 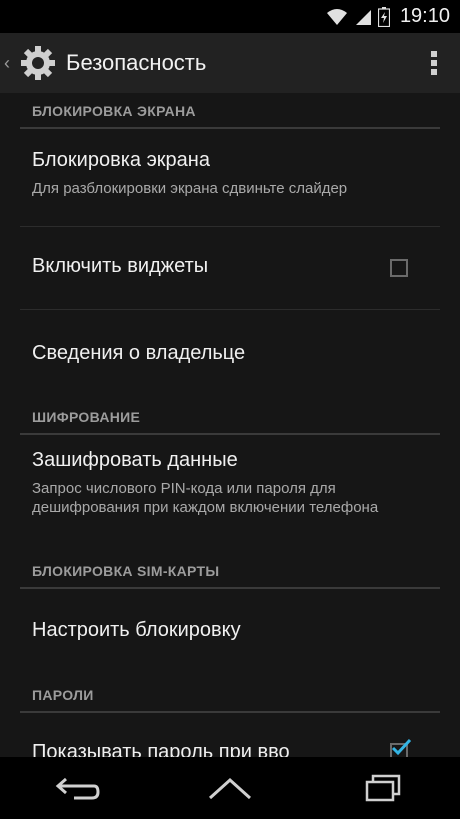 What do you see at coordinates (161, 749) in the screenshot?
I see `item-title: Показывать пароль при вво` at bounding box center [161, 749].